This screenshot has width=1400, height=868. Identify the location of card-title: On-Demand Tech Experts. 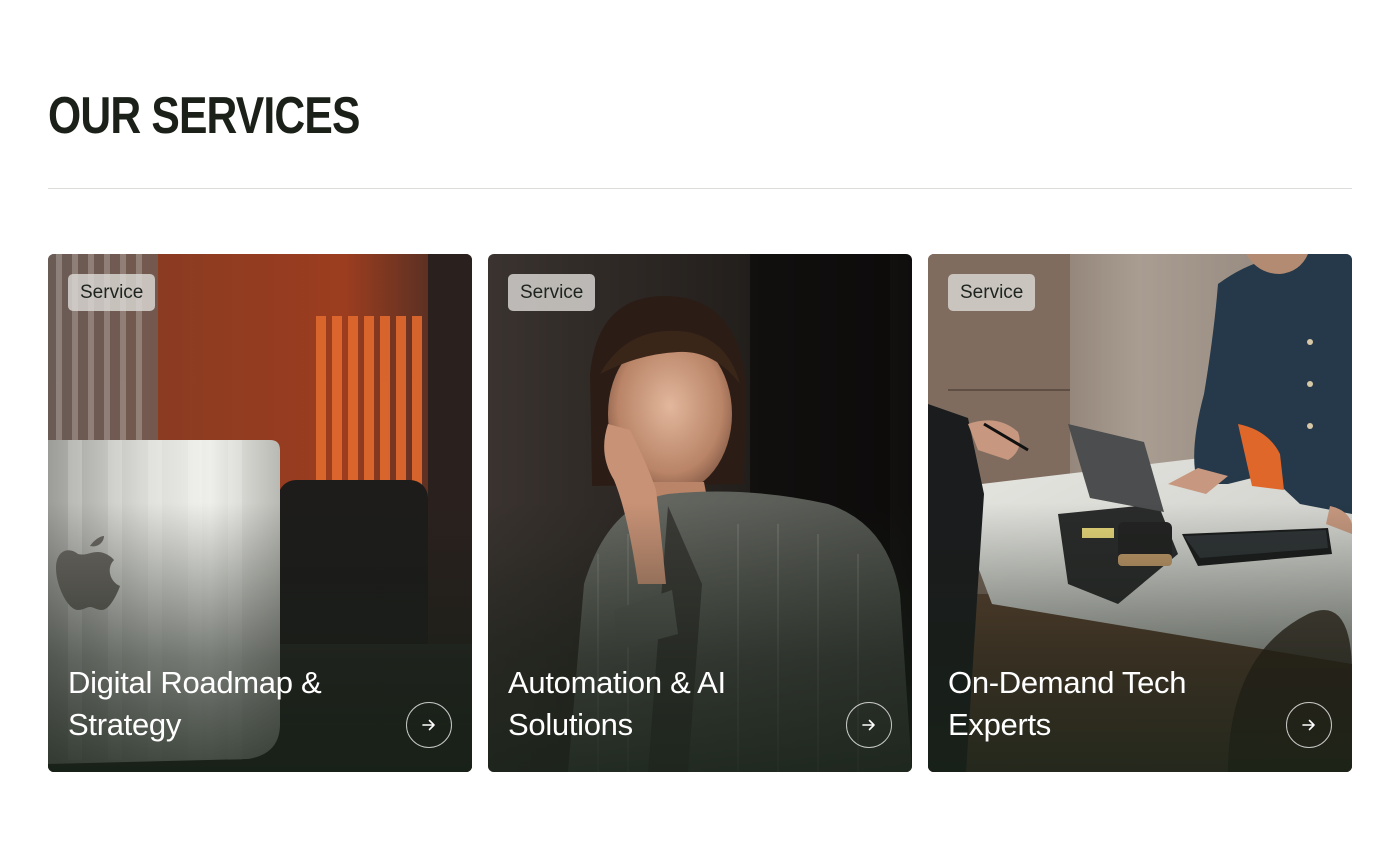
(1067, 703).